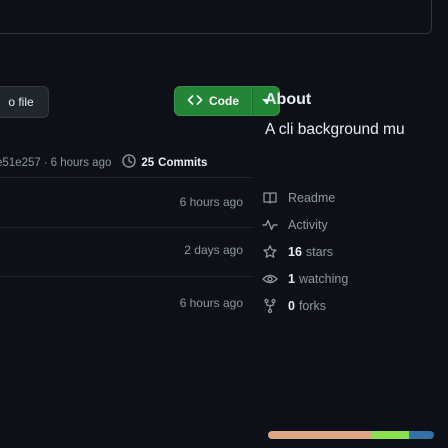 This screenshot has height=448, width=448. I want to click on forks-count: 0, so click(291, 305).